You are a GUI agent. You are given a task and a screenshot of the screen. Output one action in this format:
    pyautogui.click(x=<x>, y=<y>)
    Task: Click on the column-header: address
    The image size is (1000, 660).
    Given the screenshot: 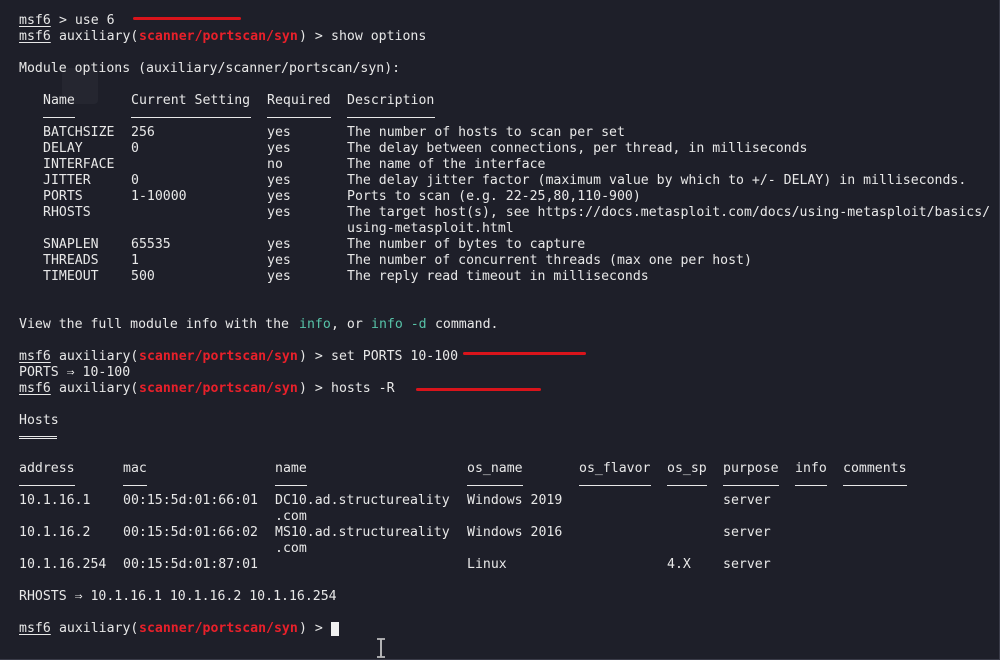 What is the action you would take?
    pyautogui.click(x=47, y=468)
    